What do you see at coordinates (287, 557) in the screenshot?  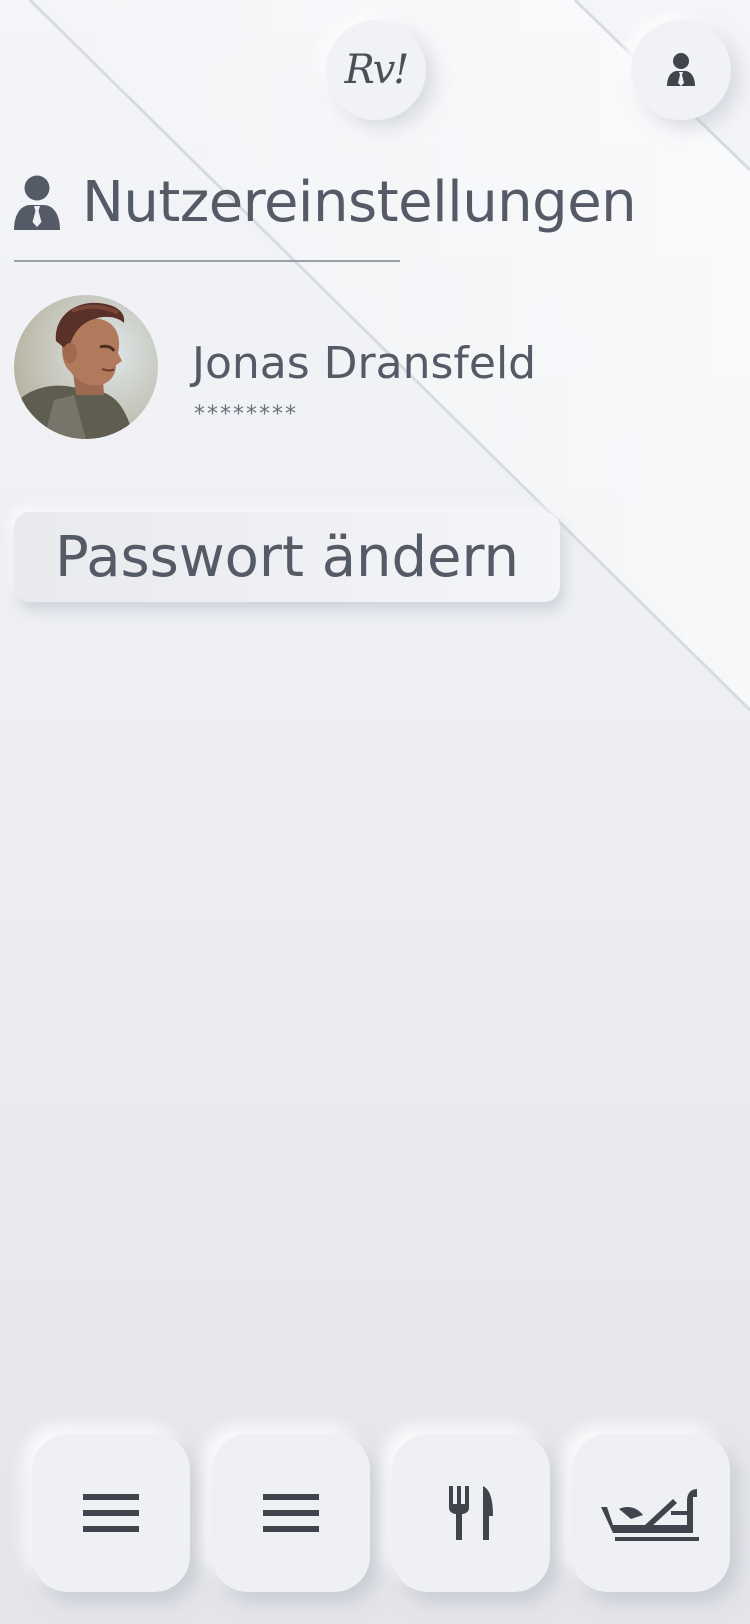 I see `change-password-button: Passwort ändern` at bounding box center [287, 557].